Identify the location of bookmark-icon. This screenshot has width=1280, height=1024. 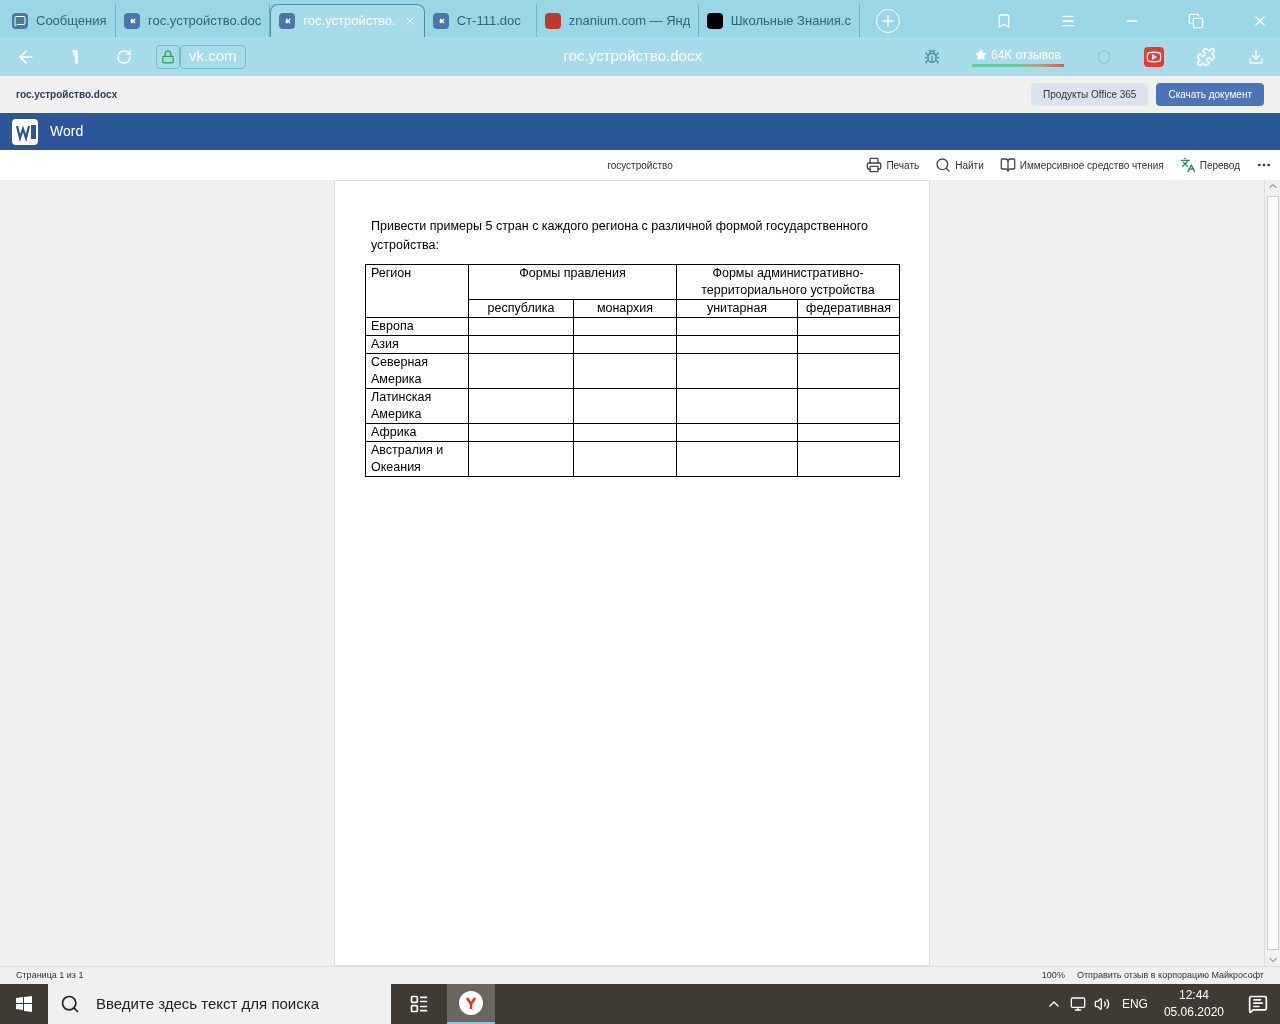
(1004, 20).